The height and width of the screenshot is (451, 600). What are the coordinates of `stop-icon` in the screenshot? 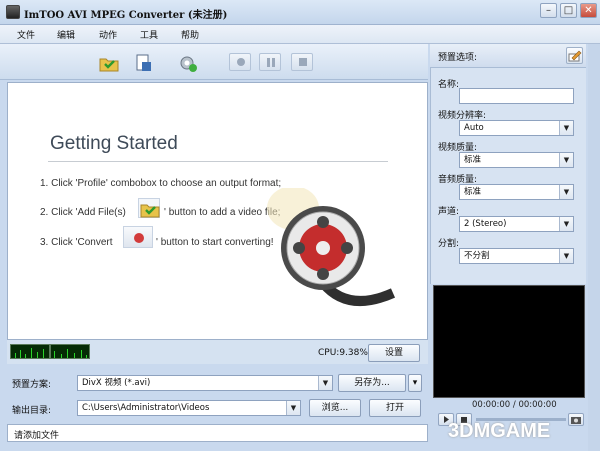 It's located at (303, 62).